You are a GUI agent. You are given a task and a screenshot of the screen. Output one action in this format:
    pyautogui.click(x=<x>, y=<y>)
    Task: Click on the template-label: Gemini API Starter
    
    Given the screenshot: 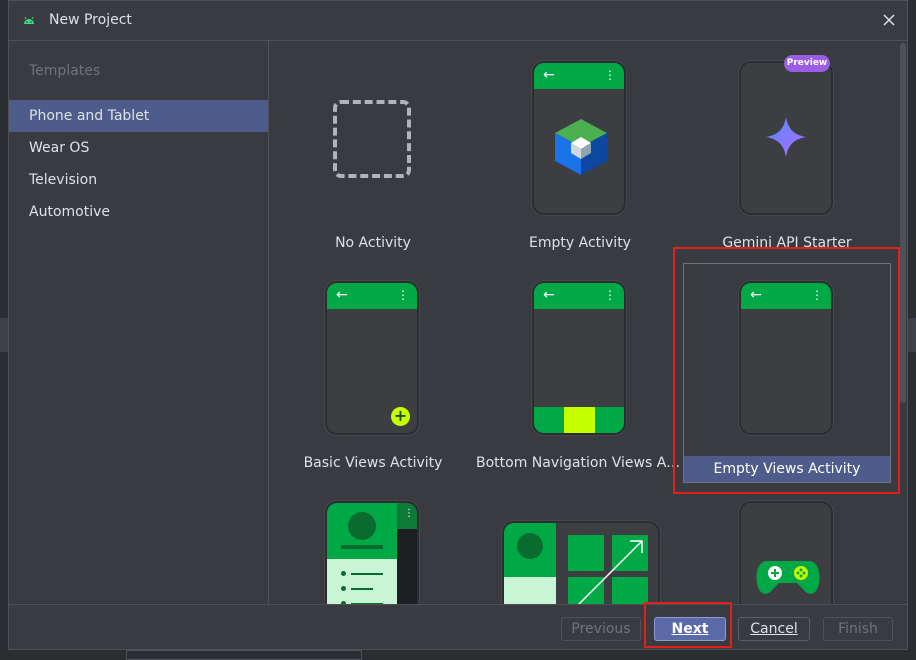 What is the action you would take?
    pyautogui.click(x=787, y=243)
    